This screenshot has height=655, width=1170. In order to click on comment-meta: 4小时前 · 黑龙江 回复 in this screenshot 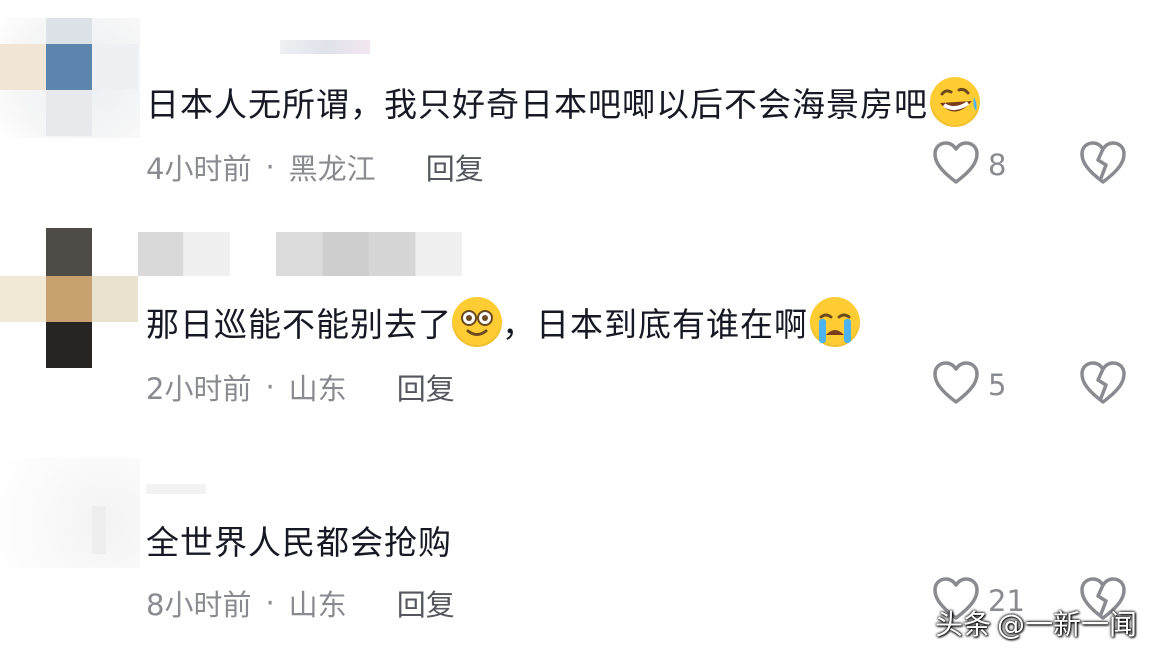, I will do `click(315, 167)`.